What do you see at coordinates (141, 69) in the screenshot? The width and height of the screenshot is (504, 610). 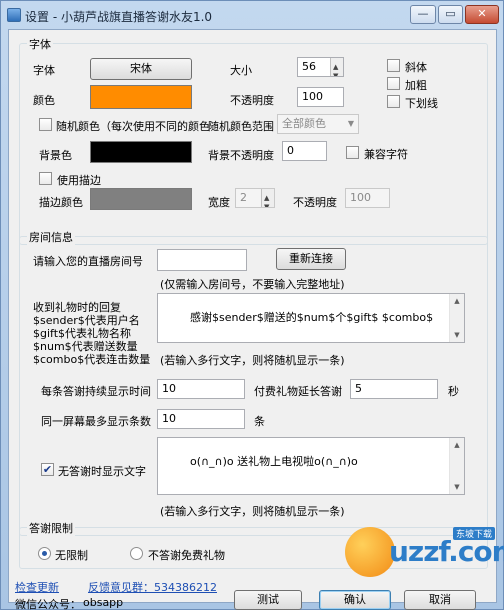 I see `font-select-button: 宋体` at bounding box center [141, 69].